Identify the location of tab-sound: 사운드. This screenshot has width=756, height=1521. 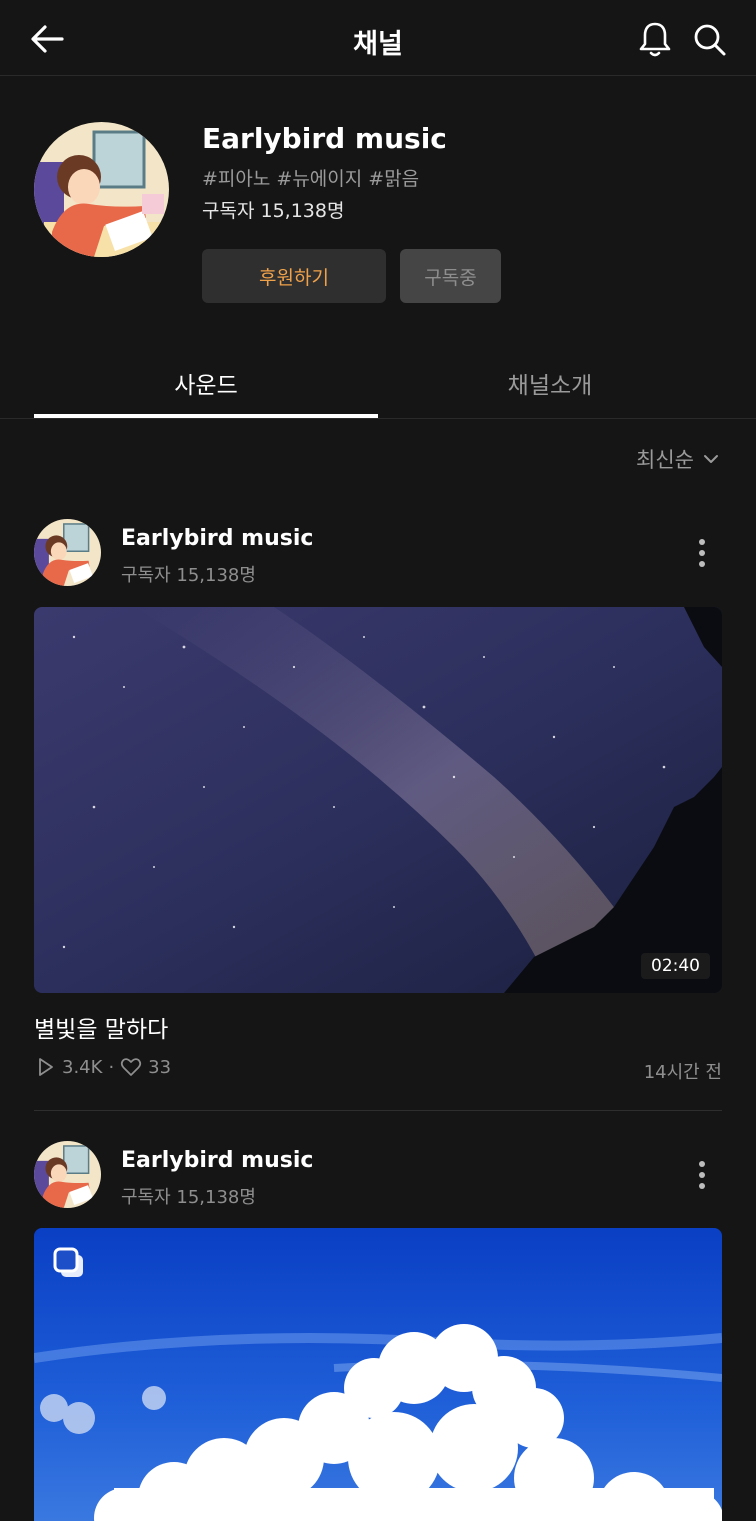
(206, 383).